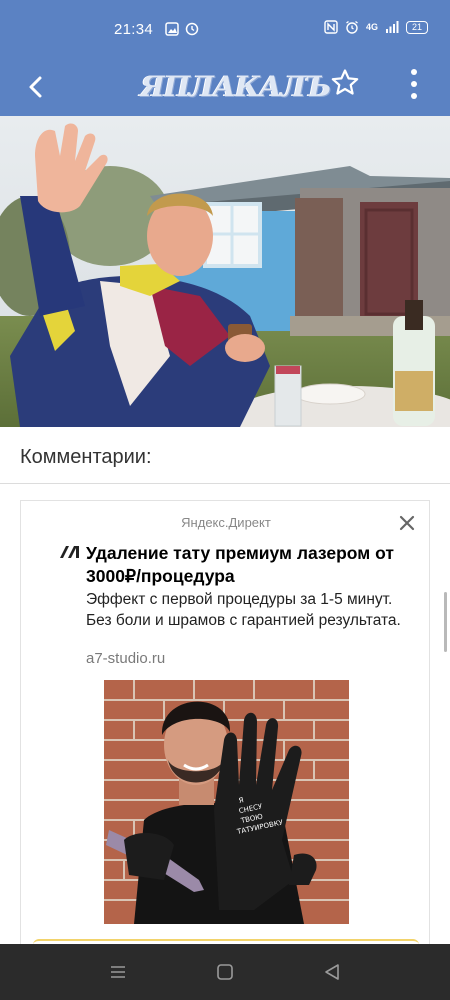 The image size is (450, 1000). What do you see at coordinates (125, 658) in the screenshot?
I see `ad-domain-link: a7-studio.ru` at bounding box center [125, 658].